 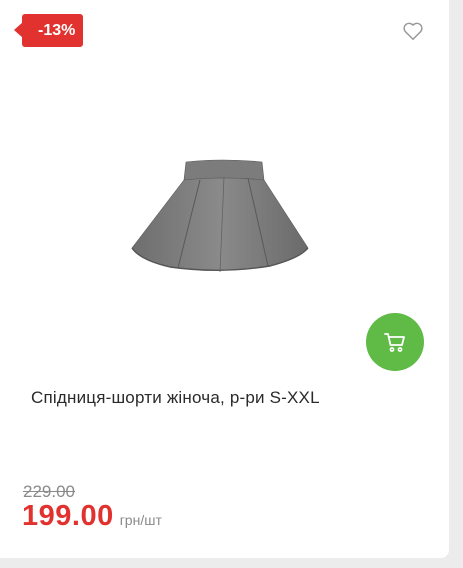 I want to click on wishlist-button, so click(x=413, y=31).